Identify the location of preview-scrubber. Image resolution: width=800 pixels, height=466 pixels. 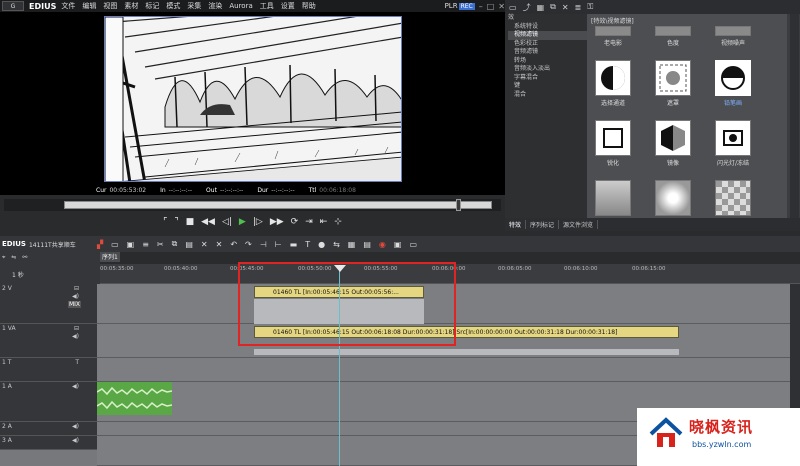
(252, 205).